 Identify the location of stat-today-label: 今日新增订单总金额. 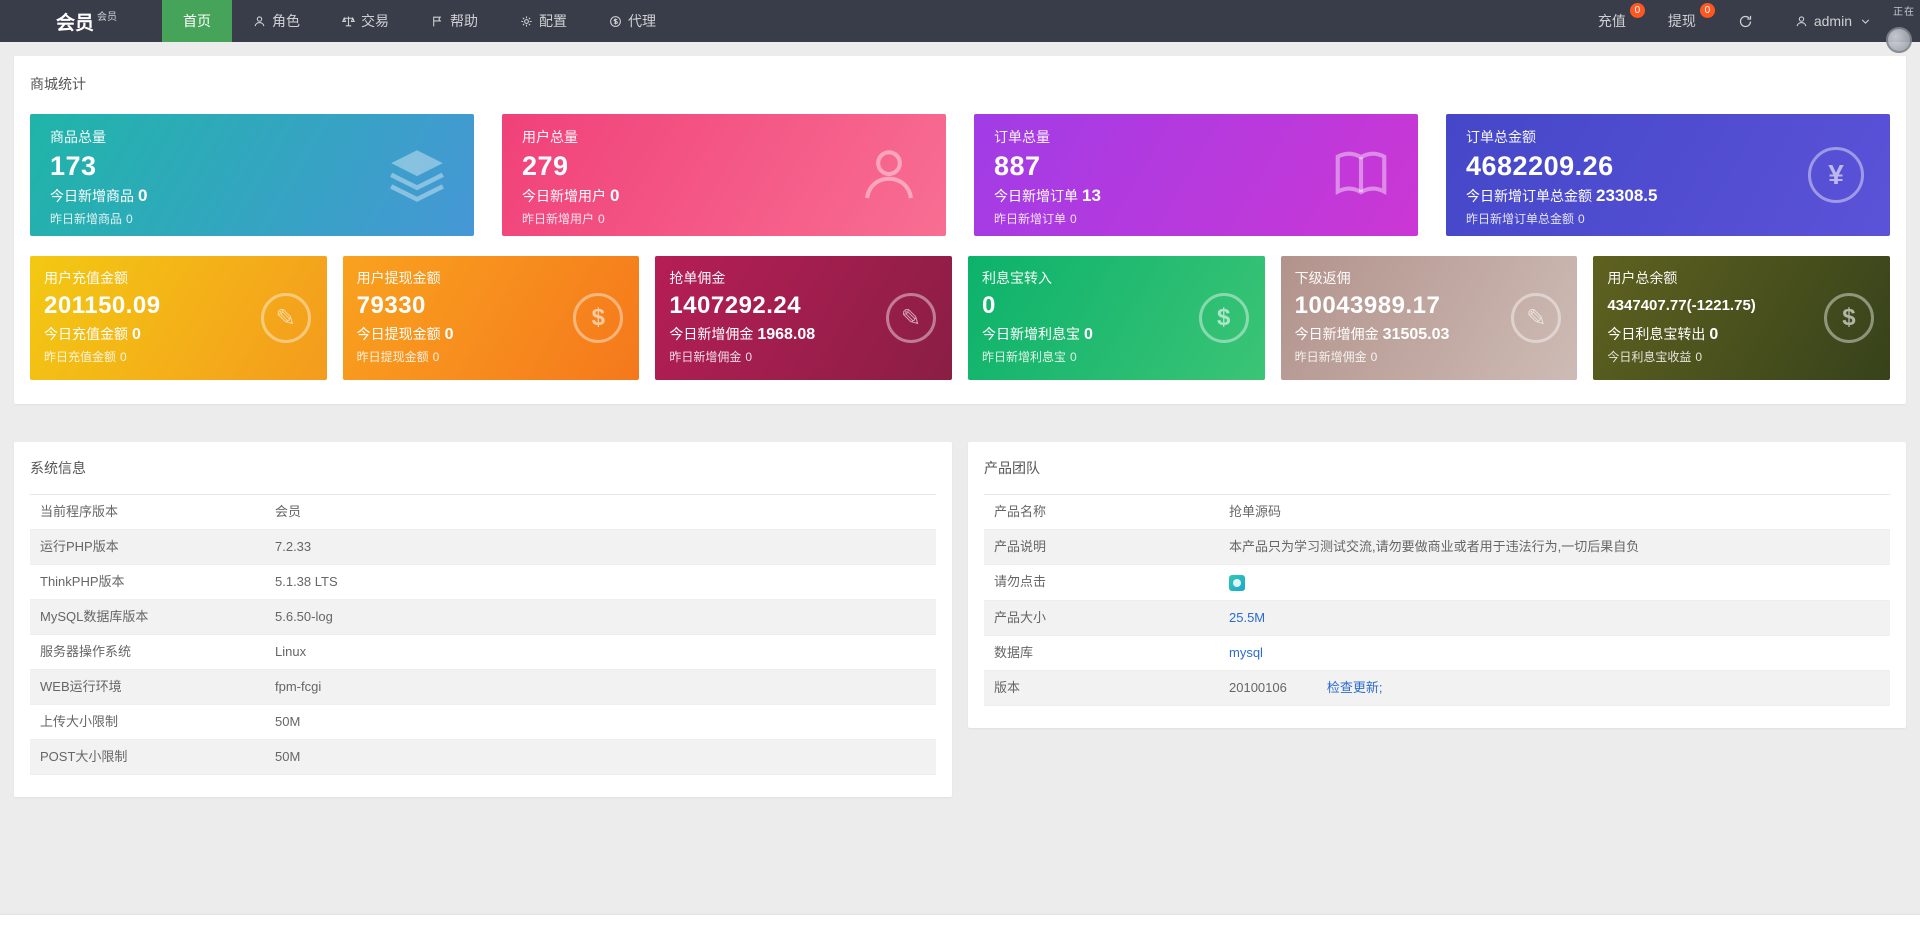
(1529, 196).